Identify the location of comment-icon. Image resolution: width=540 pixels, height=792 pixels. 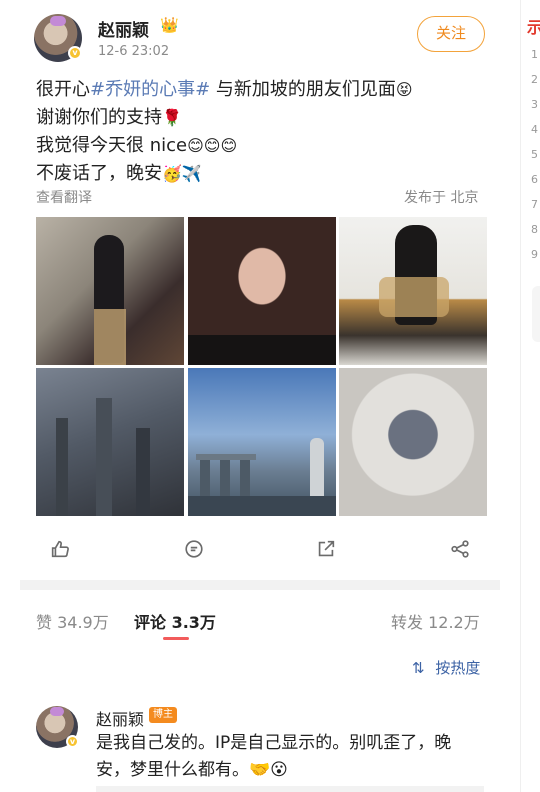
(194, 550).